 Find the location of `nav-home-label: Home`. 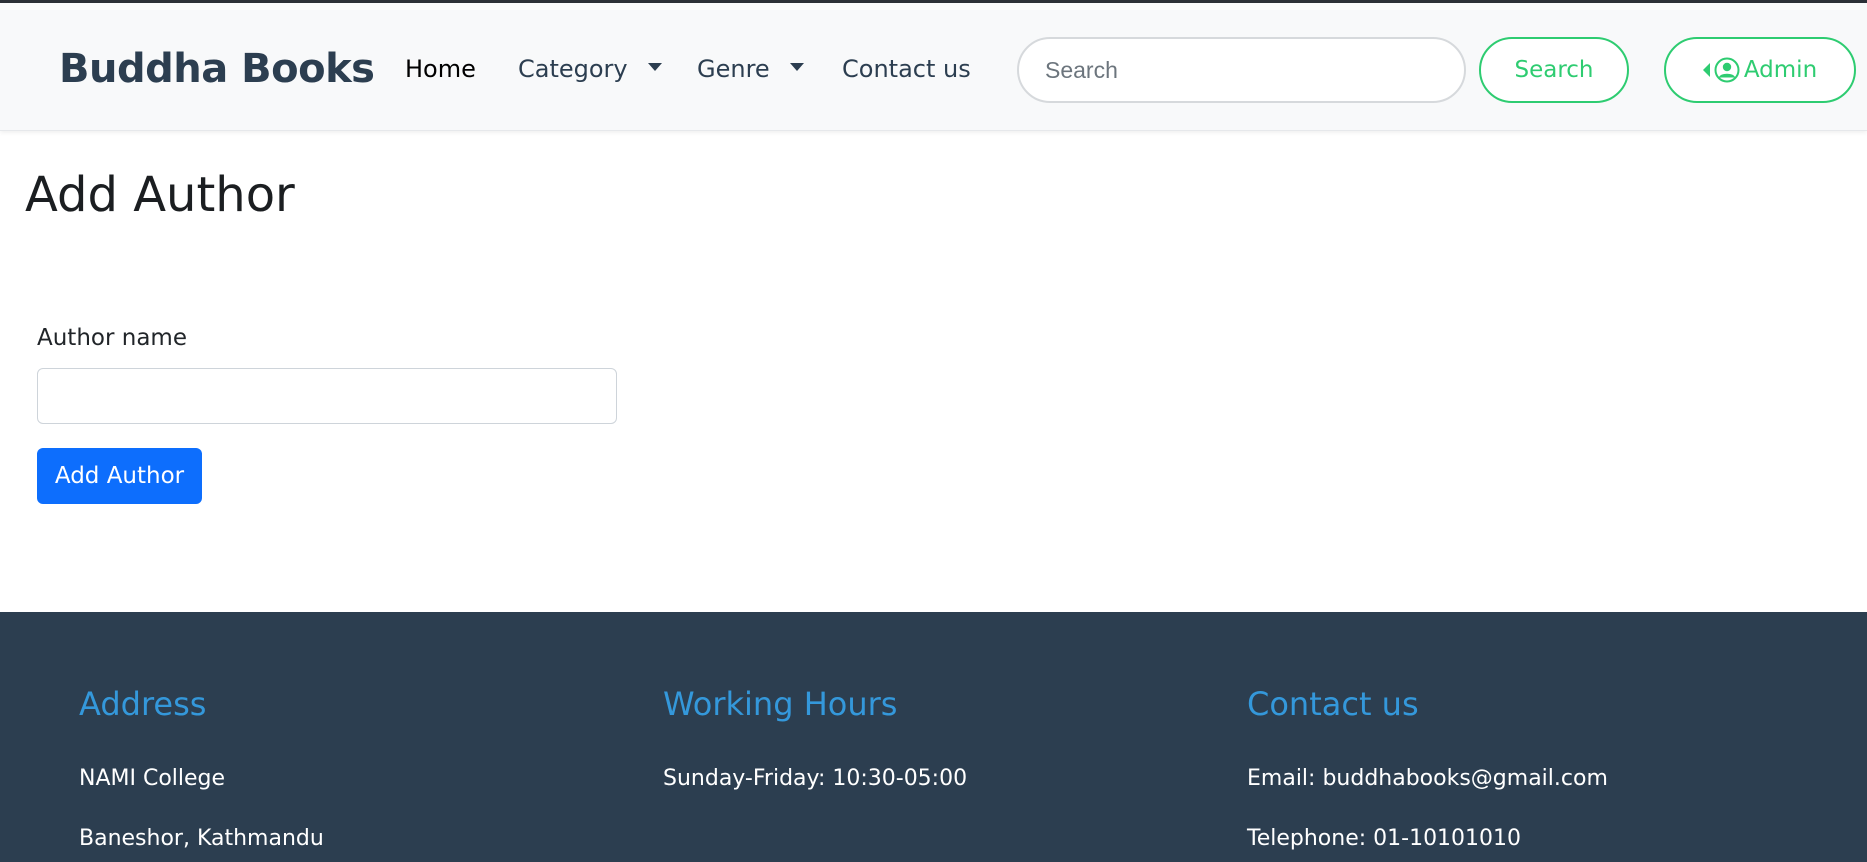

nav-home-label: Home is located at coordinates (440, 69).